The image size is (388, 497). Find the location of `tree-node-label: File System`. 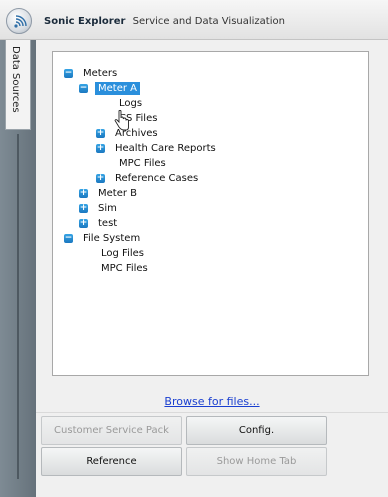

tree-node-label: File System is located at coordinates (112, 238).